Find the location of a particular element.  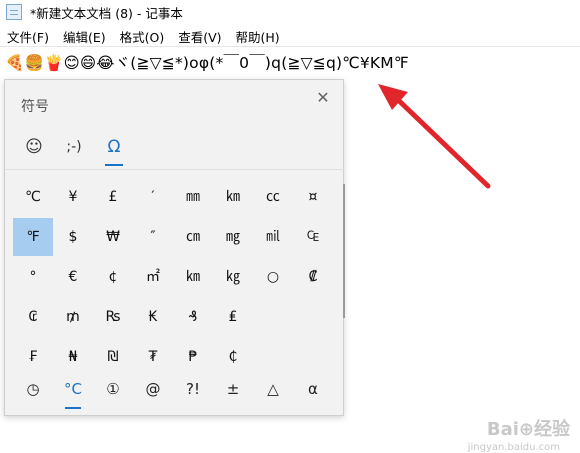

panel-divider is located at coordinates (175, 169).